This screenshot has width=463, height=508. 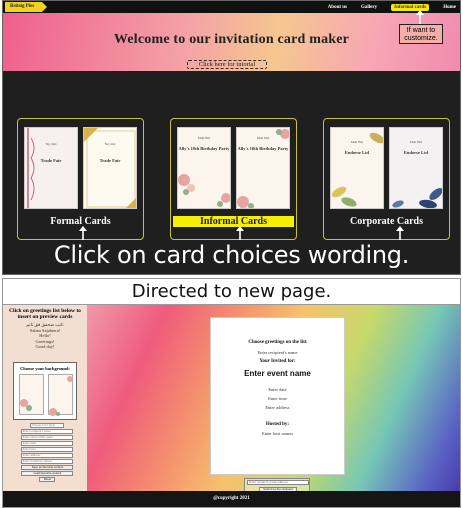 What do you see at coordinates (47, 455) in the screenshot?
I see `address-input: Enter address` at bounding box center [47, 455].